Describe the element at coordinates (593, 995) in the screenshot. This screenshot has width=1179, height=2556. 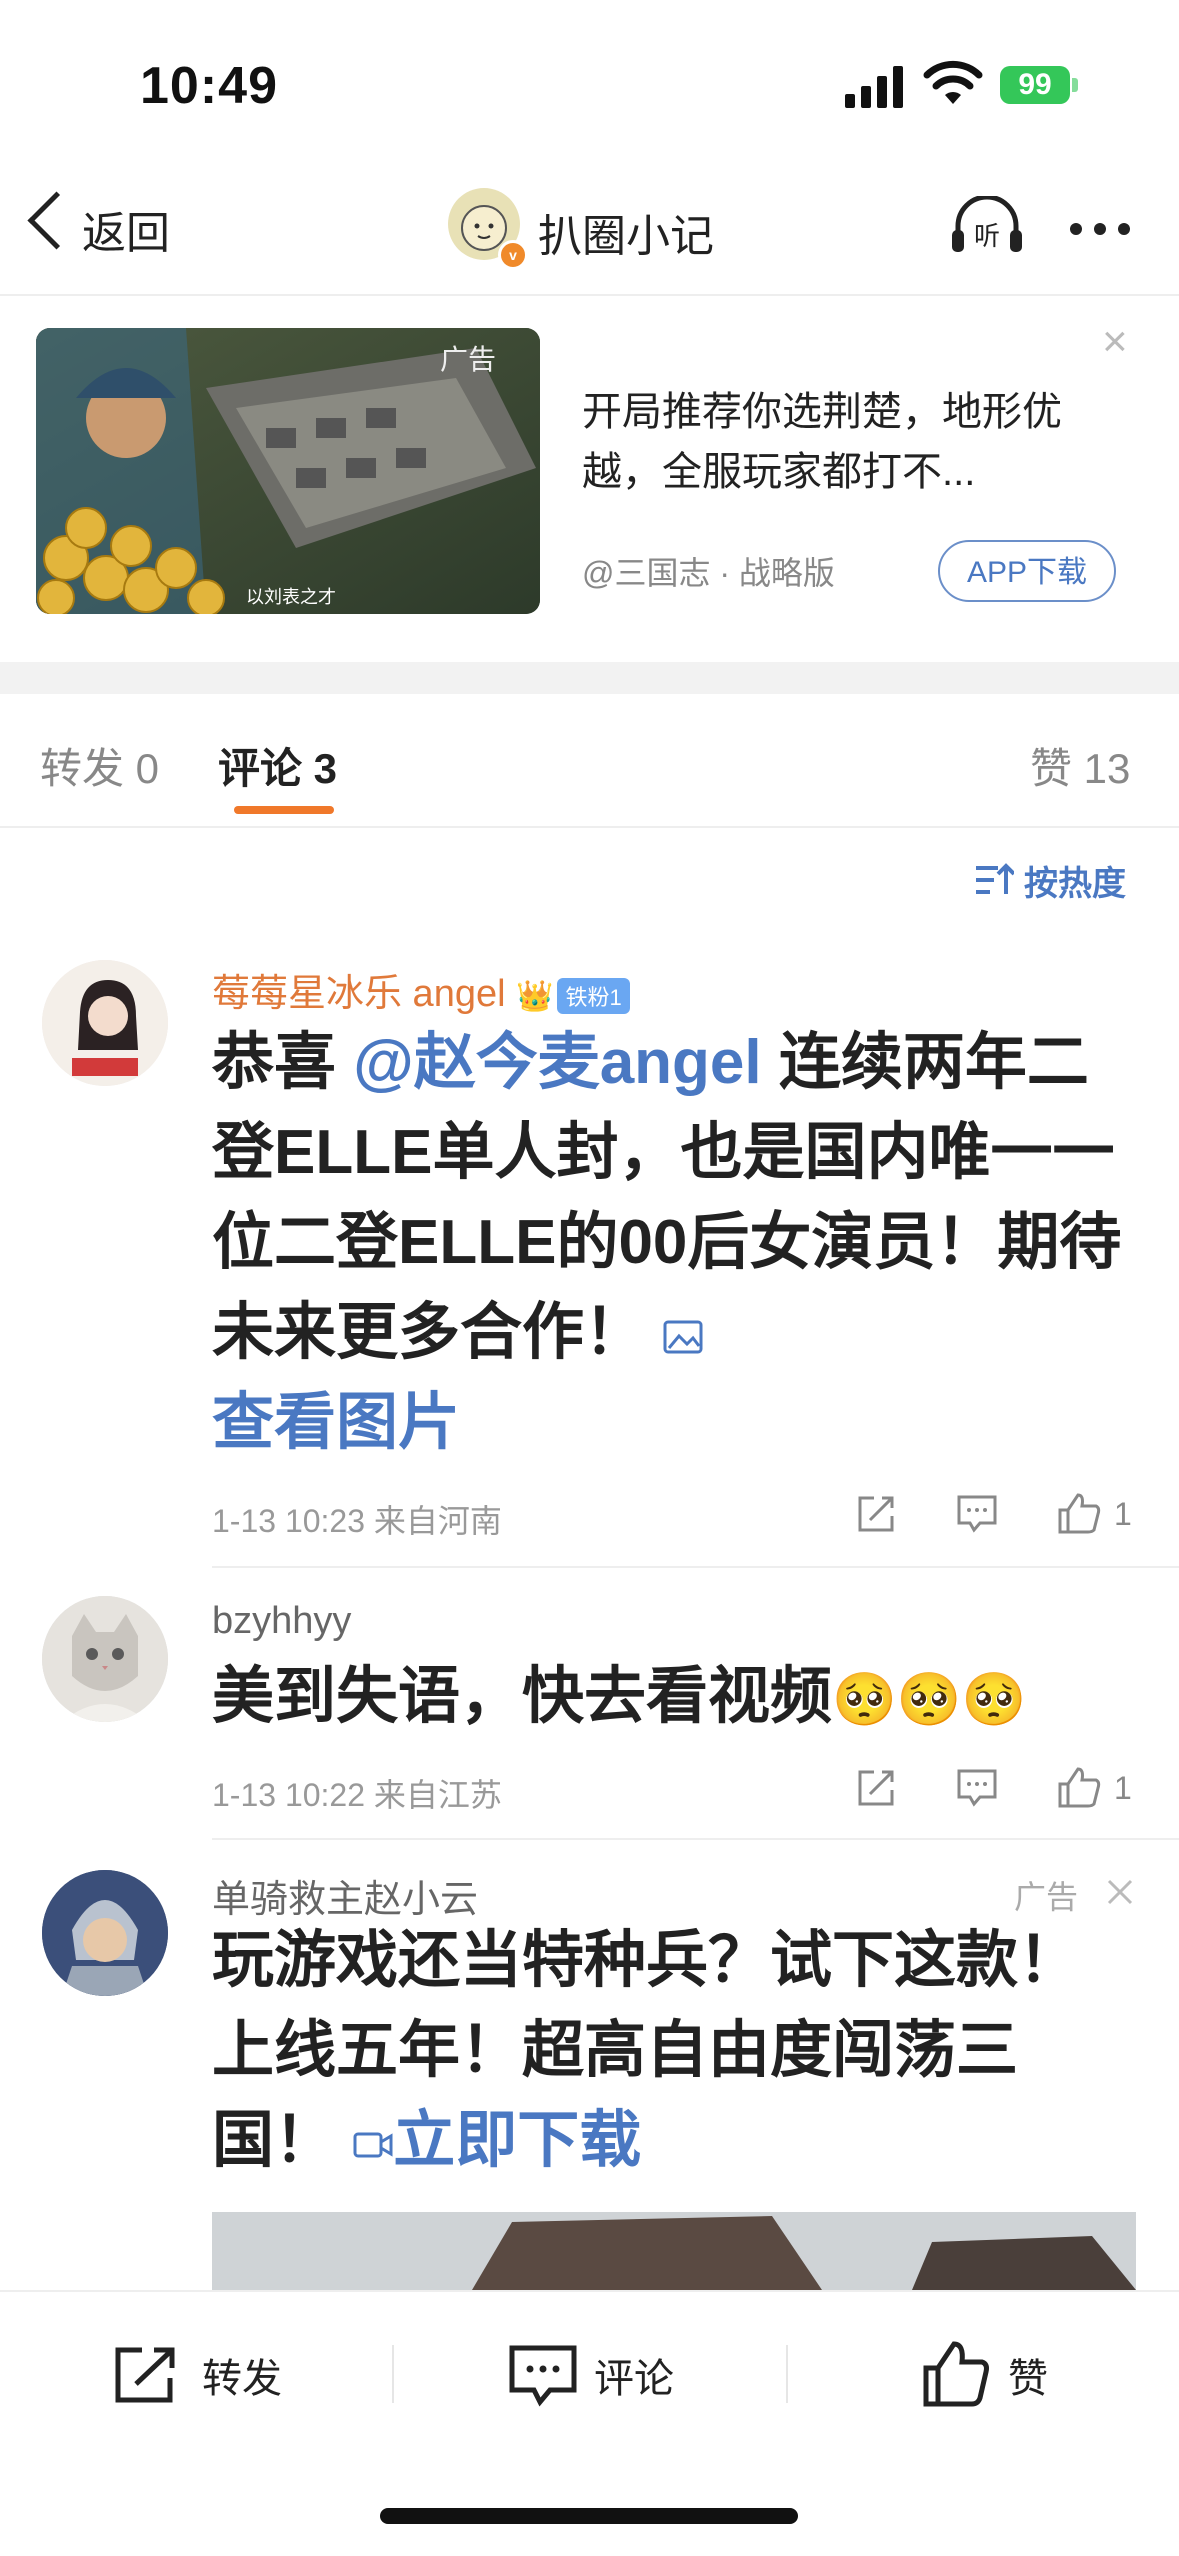
I see `fan-badge: 铁粉1` at that location.